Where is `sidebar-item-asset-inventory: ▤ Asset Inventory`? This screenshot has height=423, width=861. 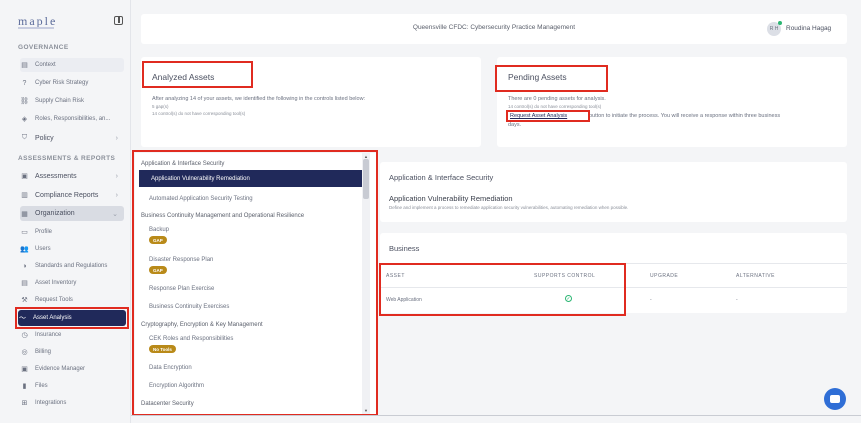
sidebar-item-asset-inventory: ▤ Asset Inventory is located at coordinates (72, 283).